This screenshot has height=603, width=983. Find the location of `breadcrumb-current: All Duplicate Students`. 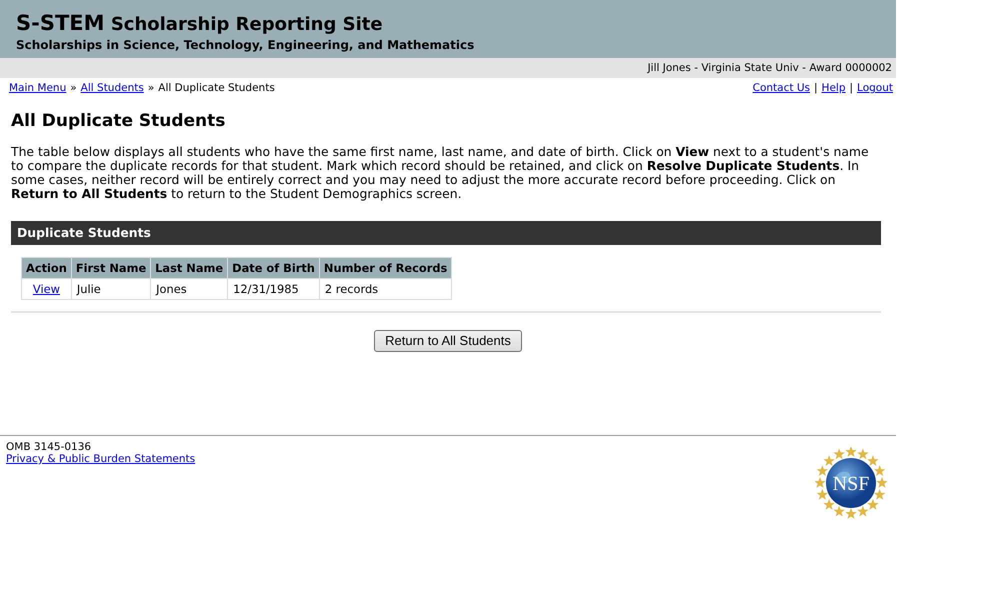

breadcrumb-current: All Duplicate Students is located at coordinates (216, 88).